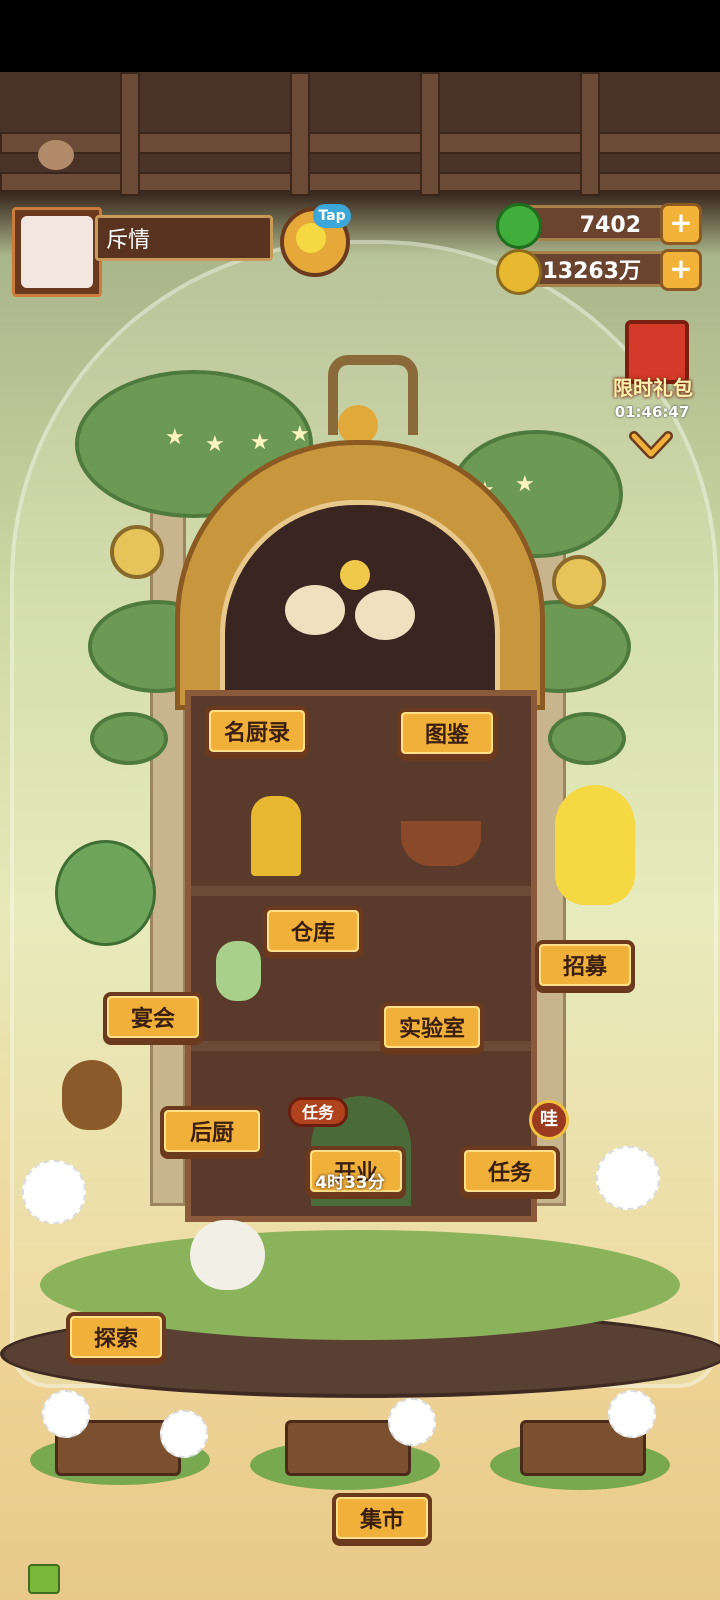 This screenshot has width=720, height=1600. I want to click on moon-icon, so click(355, 575).